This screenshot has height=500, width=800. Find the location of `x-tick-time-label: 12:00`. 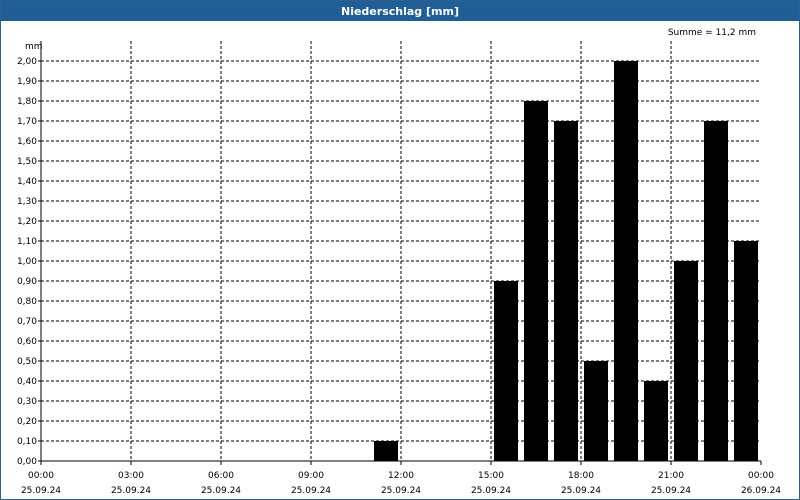

x-tick-time-label: 12:00 is located at coordinates (401, 476).